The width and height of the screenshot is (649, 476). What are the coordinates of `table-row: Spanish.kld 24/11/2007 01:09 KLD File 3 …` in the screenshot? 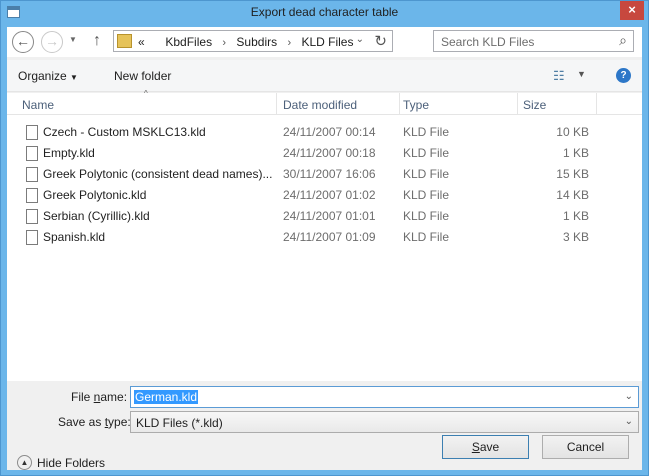 It's located at (324, 237).